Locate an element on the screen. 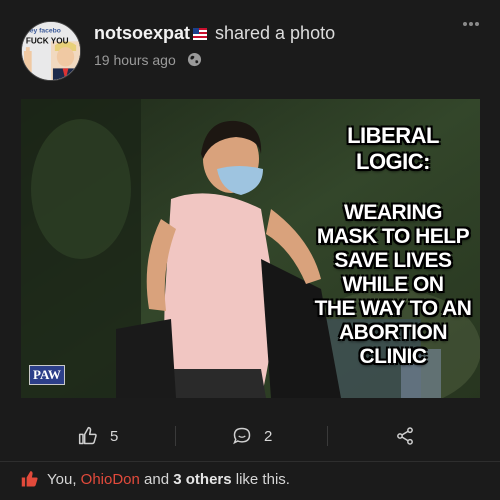 This screenshot has width=500, height=500. us-flag-icon is located at coordinates (200, 34).